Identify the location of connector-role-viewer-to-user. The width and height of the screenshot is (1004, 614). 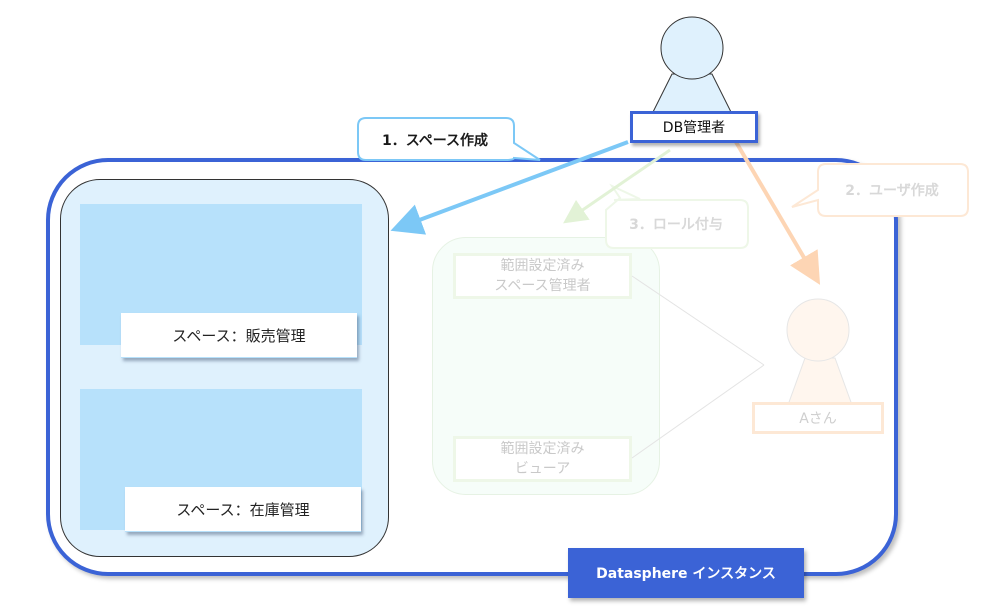
(698, 411).